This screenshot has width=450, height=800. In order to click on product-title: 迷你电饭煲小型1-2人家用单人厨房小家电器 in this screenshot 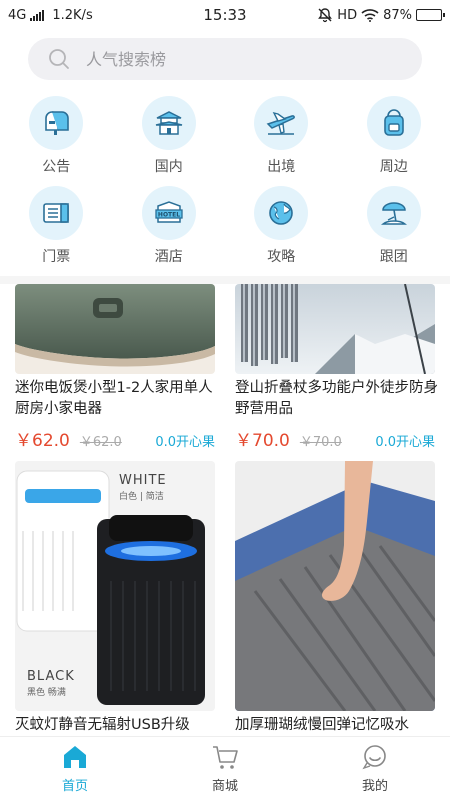, I will do `click(114, 398)`.